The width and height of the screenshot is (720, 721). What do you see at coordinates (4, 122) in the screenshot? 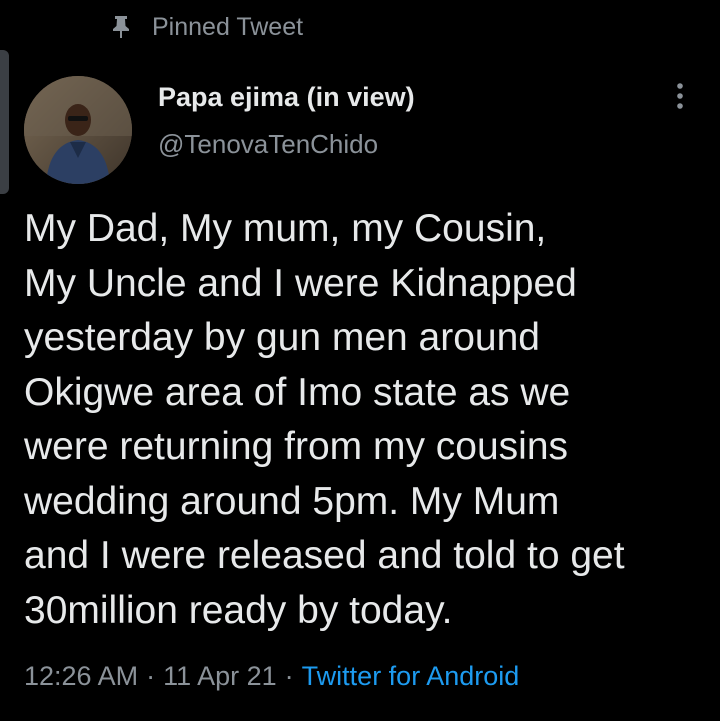
I see `scroll-edge-indicator` at bounding box center [4, 122].